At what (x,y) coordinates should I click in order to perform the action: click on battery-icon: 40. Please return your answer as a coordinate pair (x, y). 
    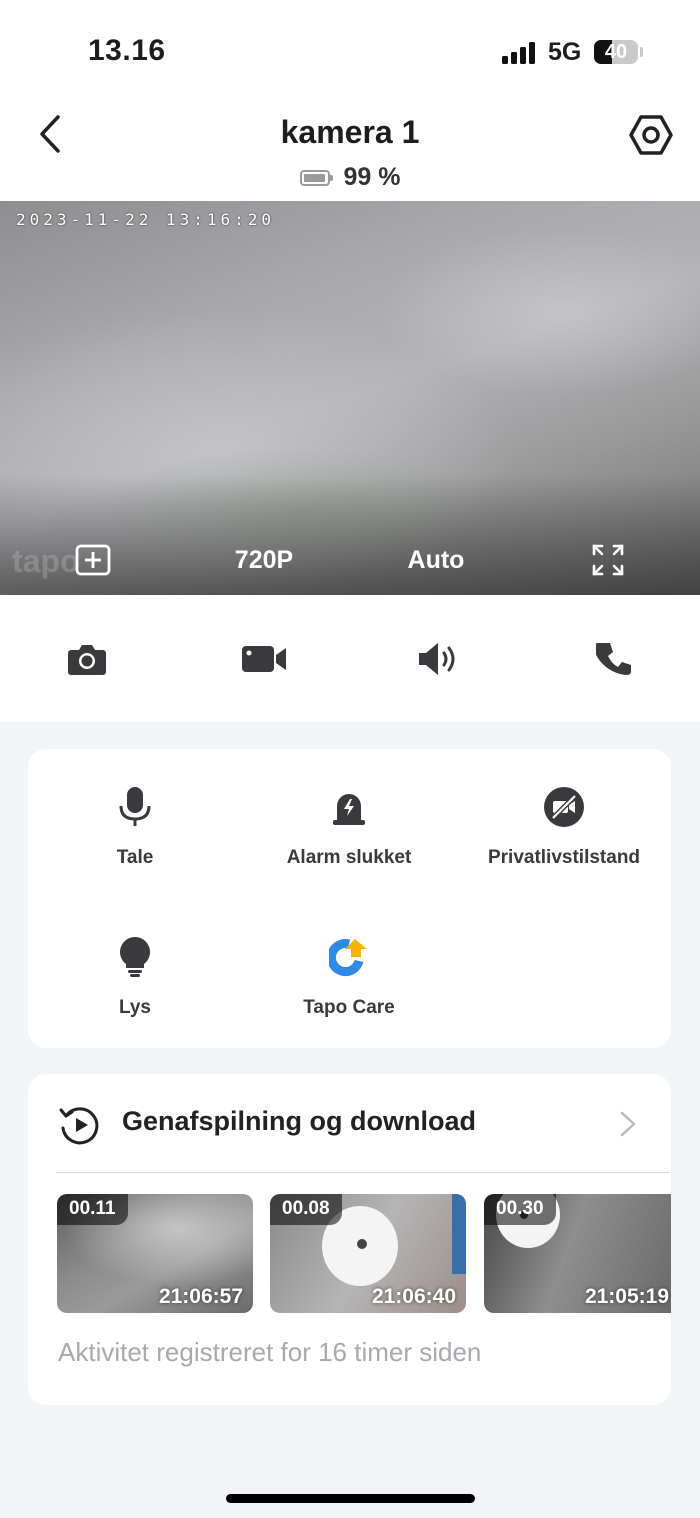
    Looking at the image, I should click on (616, 52).